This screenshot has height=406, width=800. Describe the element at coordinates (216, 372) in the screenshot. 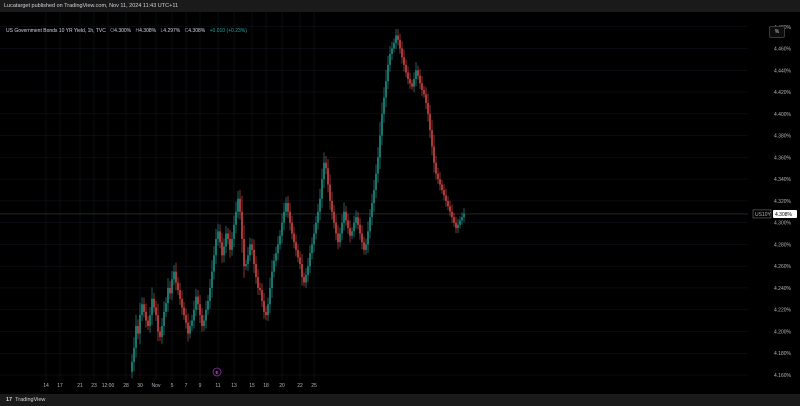

I see `event-marker-label: E` at that location.